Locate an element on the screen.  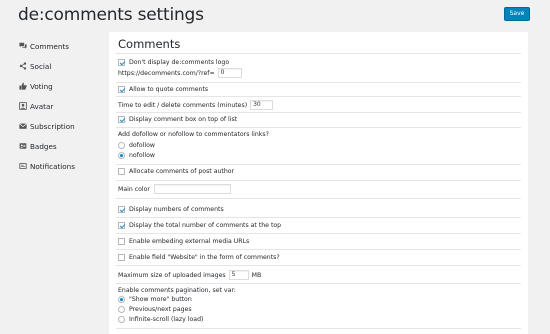
quote-label: Allow to quote comments is located at coordinates (169, 89).